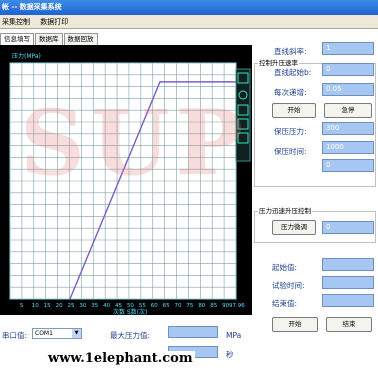 Image resolution: width=378 pixels, height=378 pixels. Describe the element at coordinates (32, 7) in the screenshot. I see `window-title: 帐 -- 数据采集系统` at that location.